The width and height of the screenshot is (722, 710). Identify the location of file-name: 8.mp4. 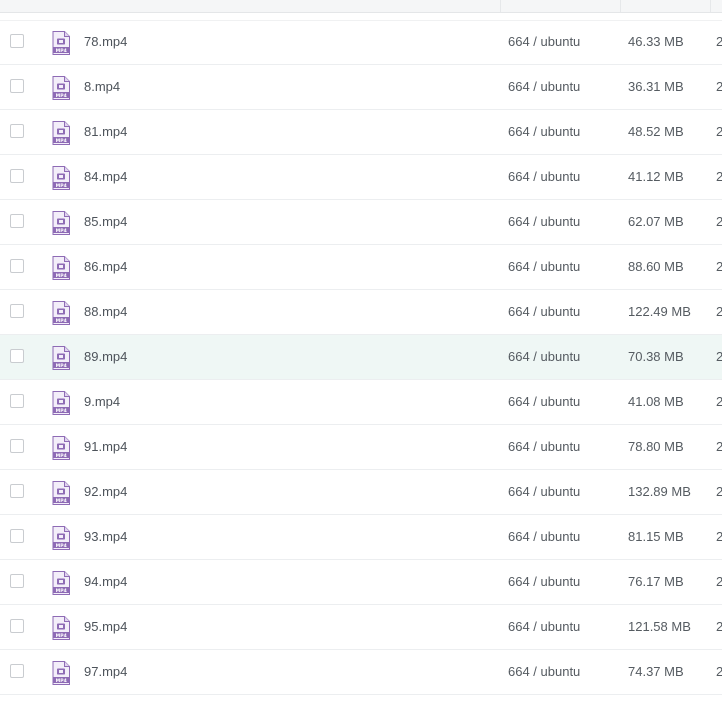
(102, 87).